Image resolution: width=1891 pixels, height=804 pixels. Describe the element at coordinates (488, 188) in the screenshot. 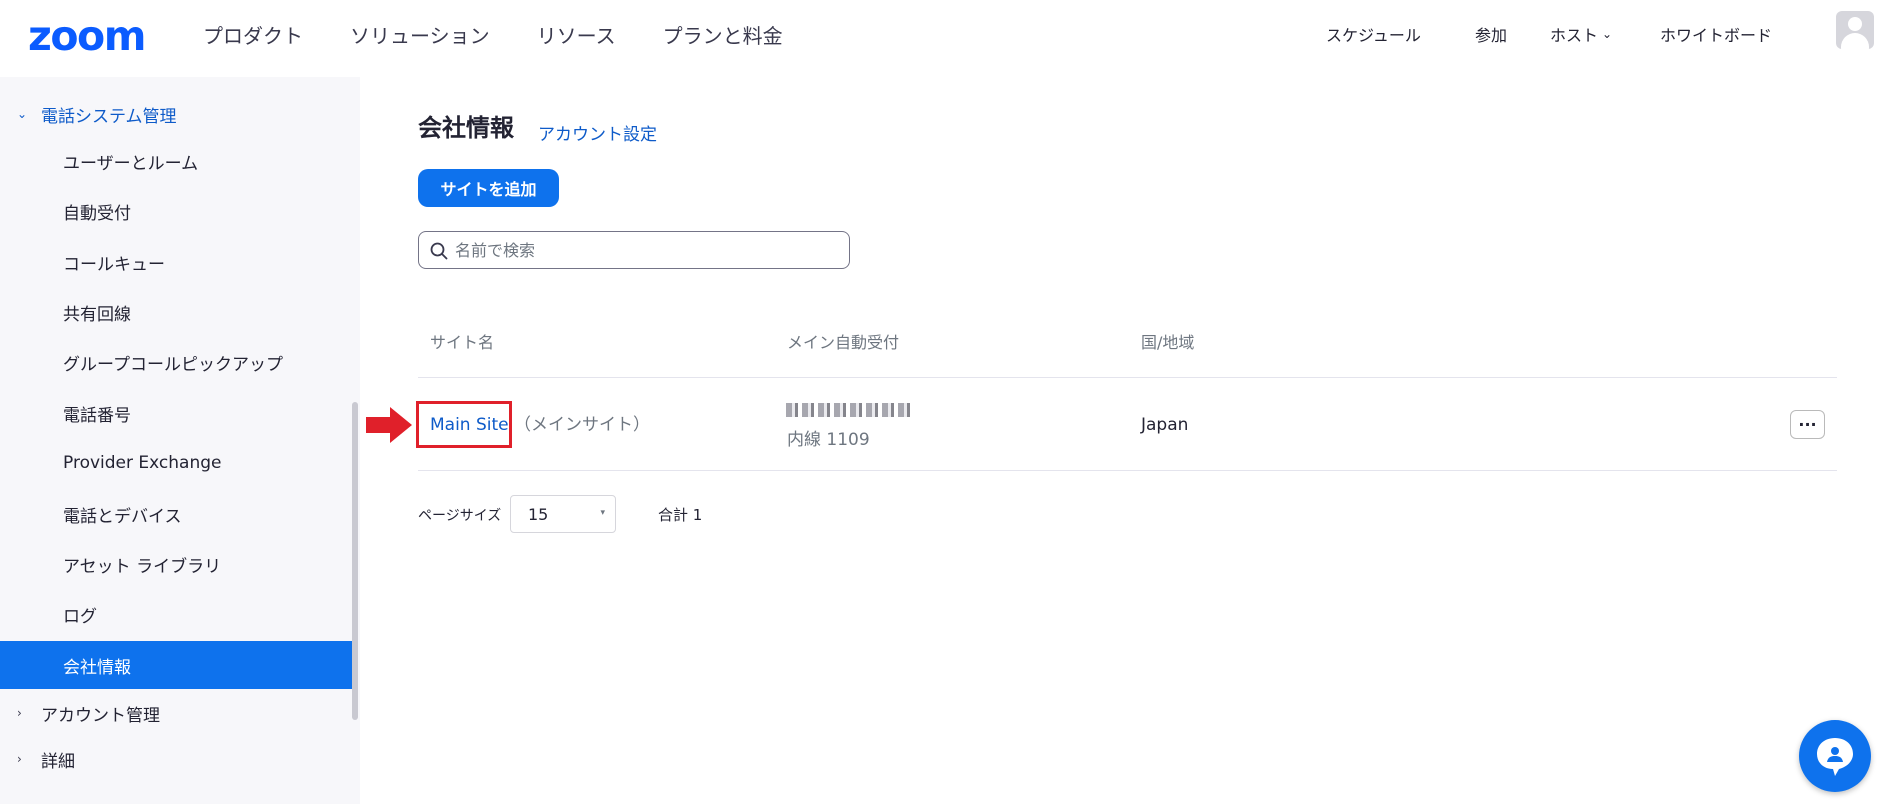

I see `add-site-button: サイトを追加` at that location.